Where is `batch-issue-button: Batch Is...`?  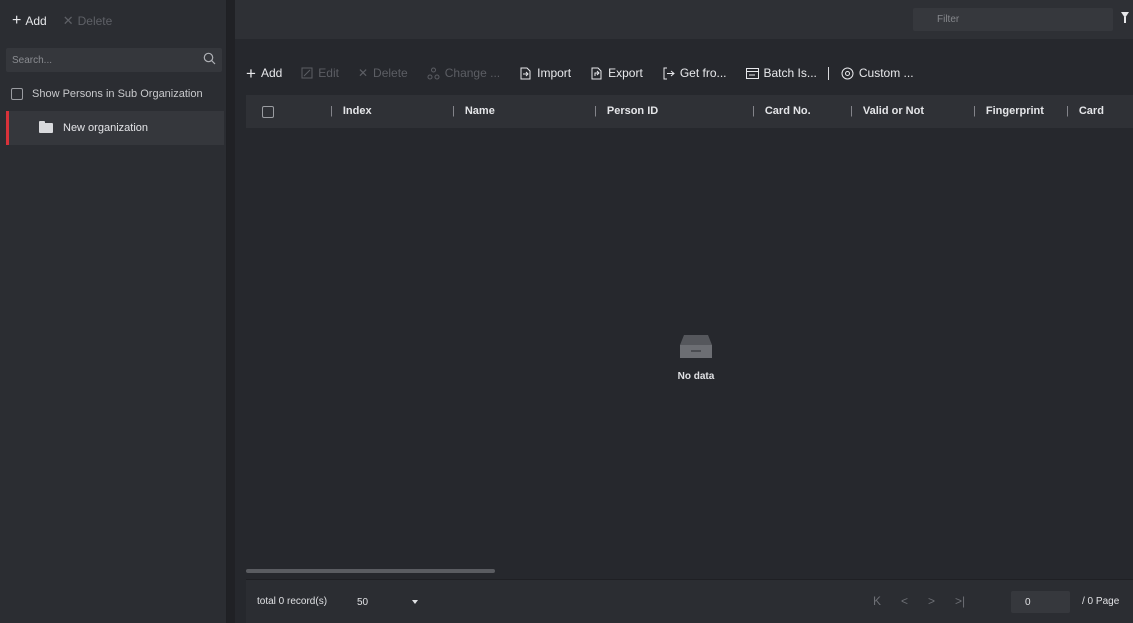 batch-issue-button: Batch Is... is located at coordinates (781, 73).